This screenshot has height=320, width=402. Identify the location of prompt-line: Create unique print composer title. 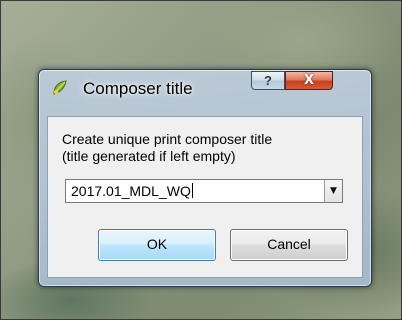
(167, 139).